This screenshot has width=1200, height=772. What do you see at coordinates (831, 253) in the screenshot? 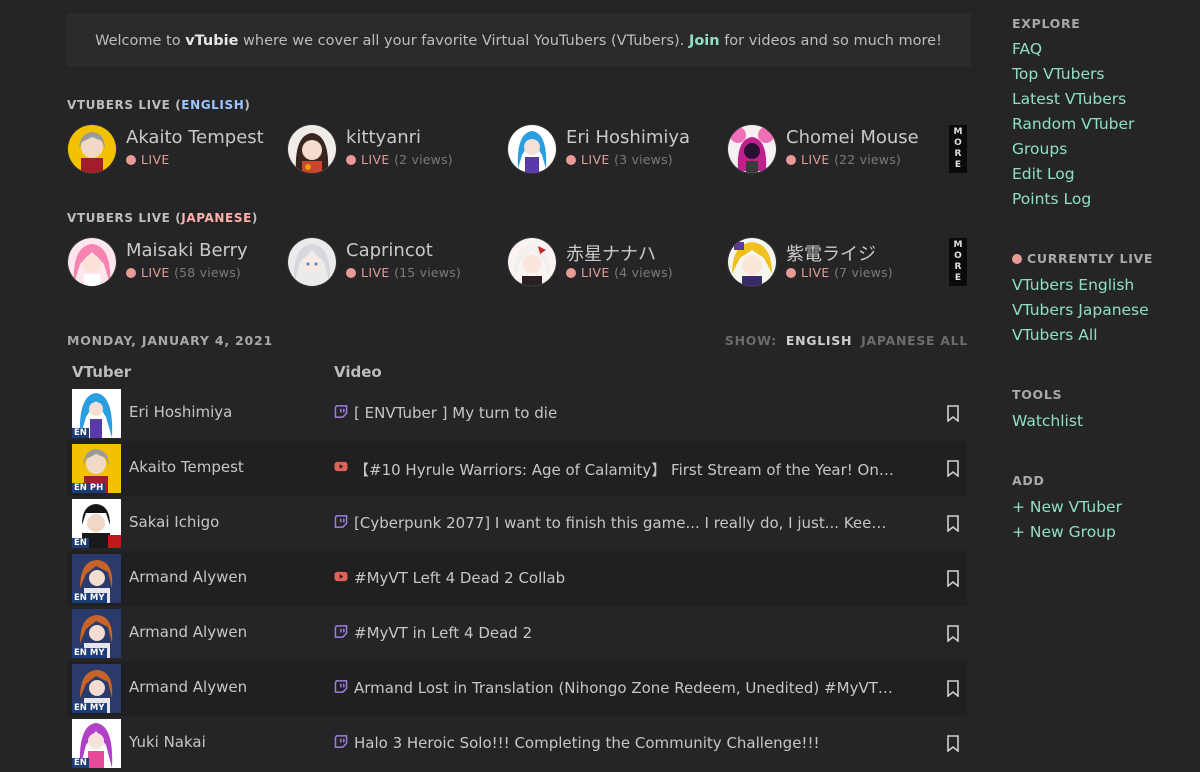
I see `live-name: 紫電ライジ` at bounding box center [831, 253].